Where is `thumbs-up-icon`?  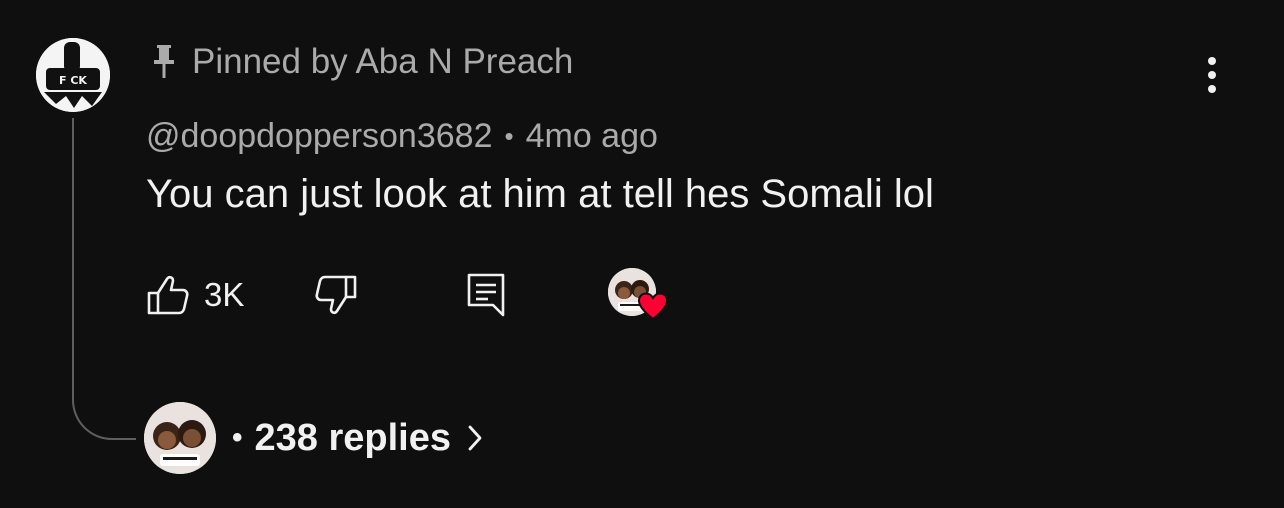
thumbs-up-icon is located at coordinates (168, 295).